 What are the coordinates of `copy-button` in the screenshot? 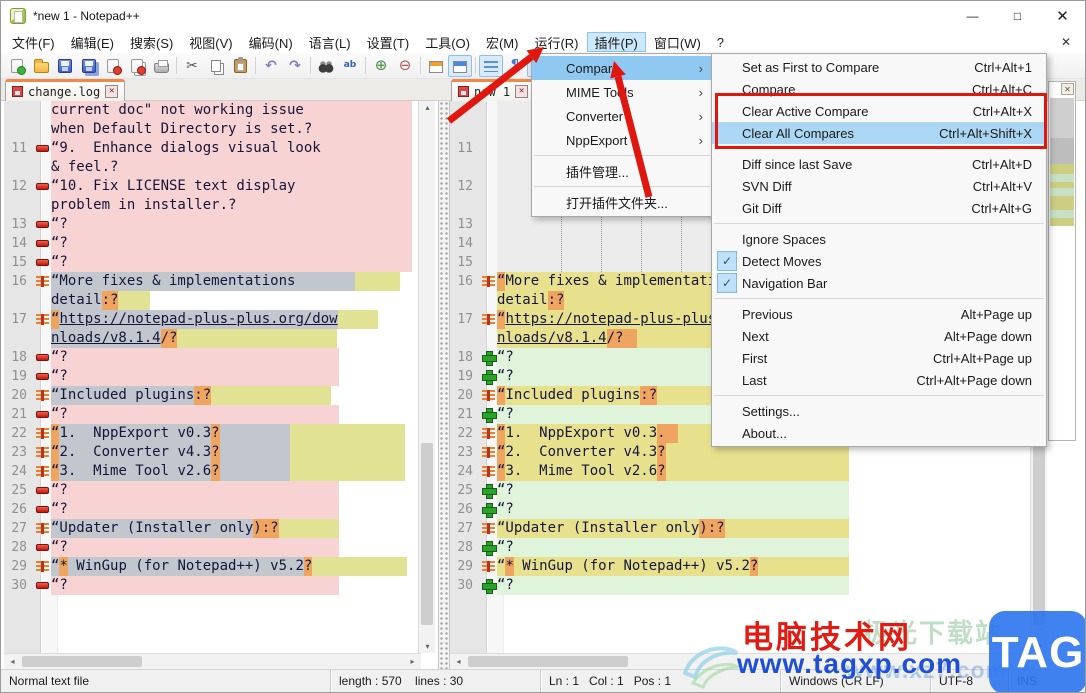 It's located at (216, 66).